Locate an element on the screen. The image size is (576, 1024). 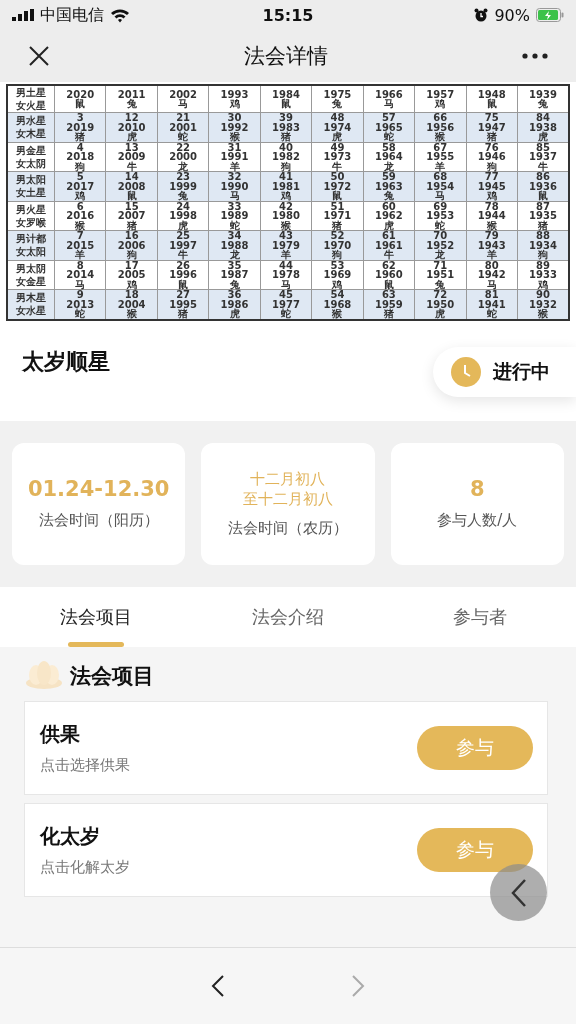
table-cell: 22 2000 龙 is located at coordinates (183, 157).